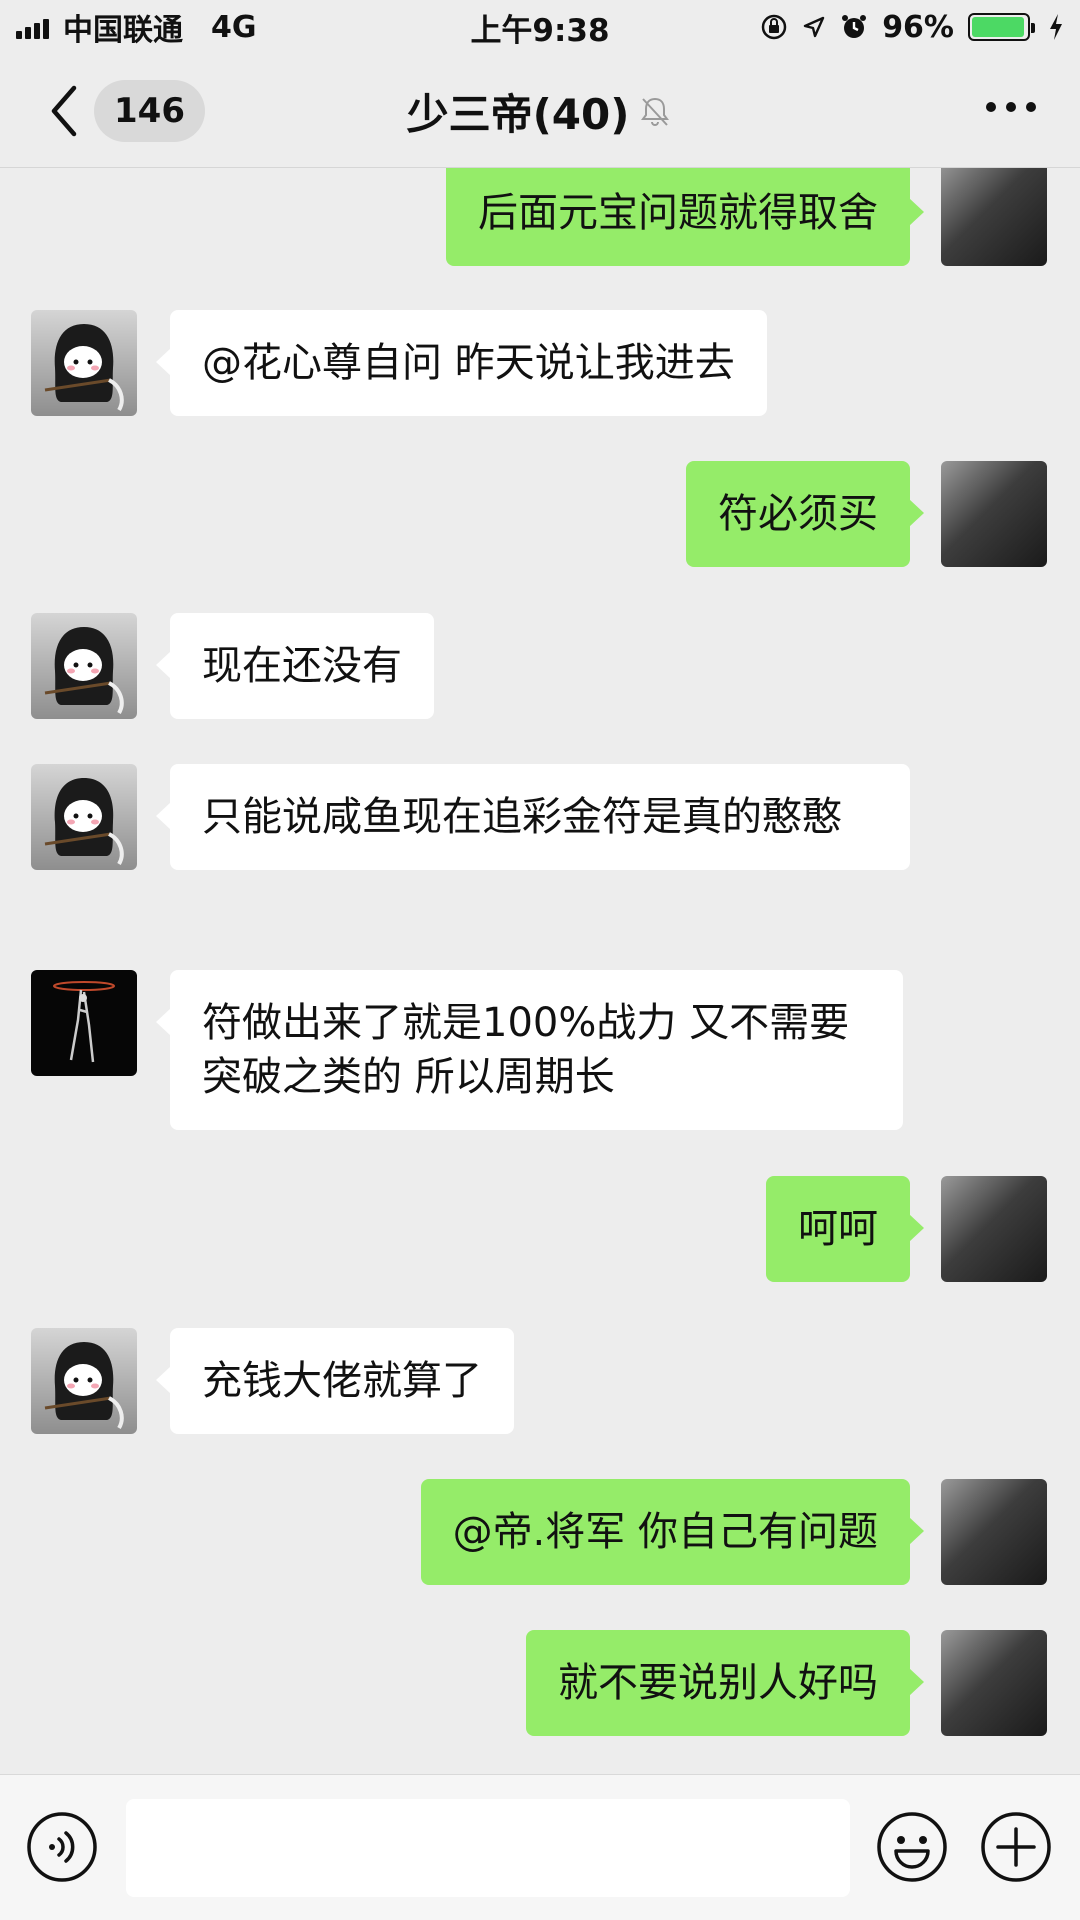 The height and width of the screenshot is (1920, 1080). I want to click on chat-nav-bar: 146 少三帝(40), so click(540, 111).